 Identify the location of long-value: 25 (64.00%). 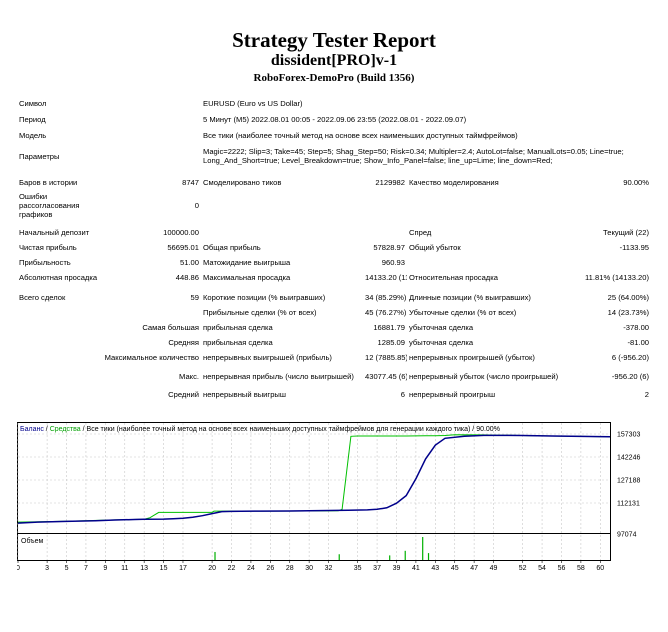
(628, 297).